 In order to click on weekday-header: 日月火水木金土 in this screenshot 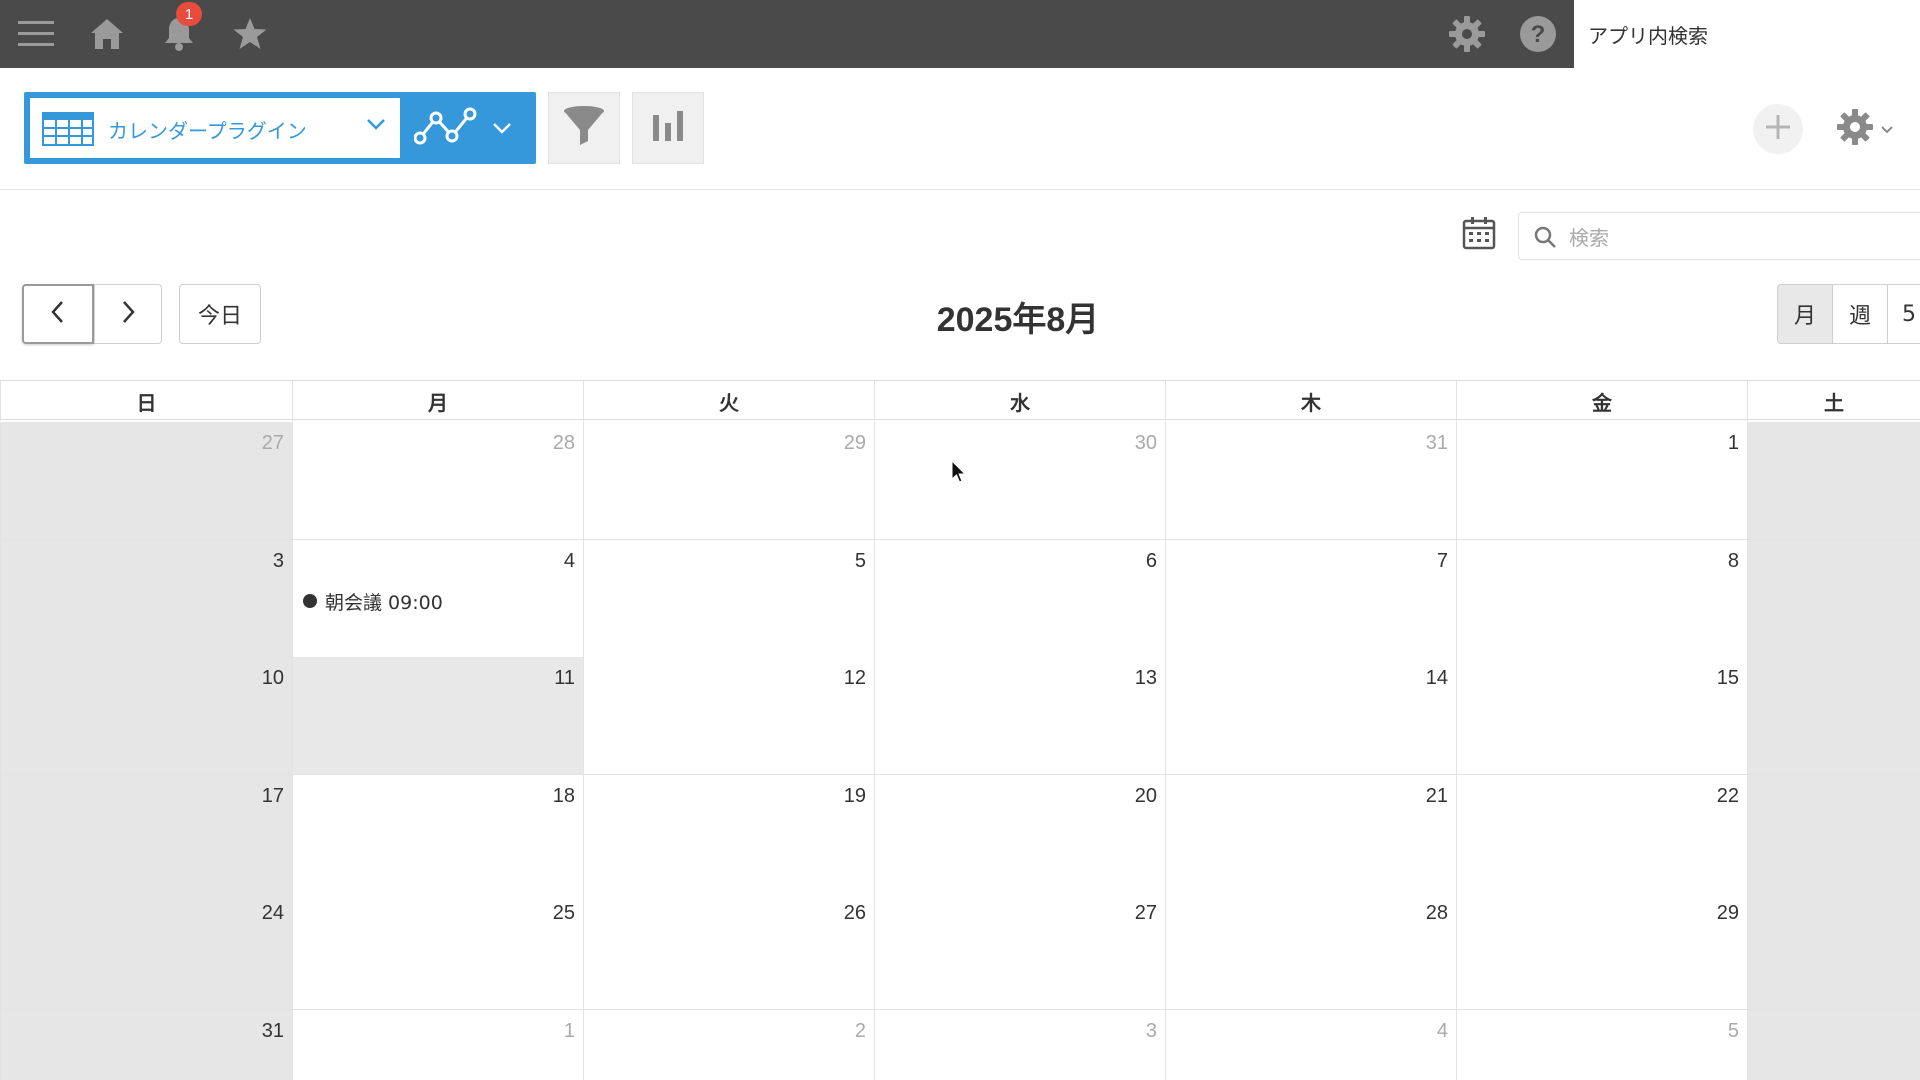, I will do `click(960, 400)`.